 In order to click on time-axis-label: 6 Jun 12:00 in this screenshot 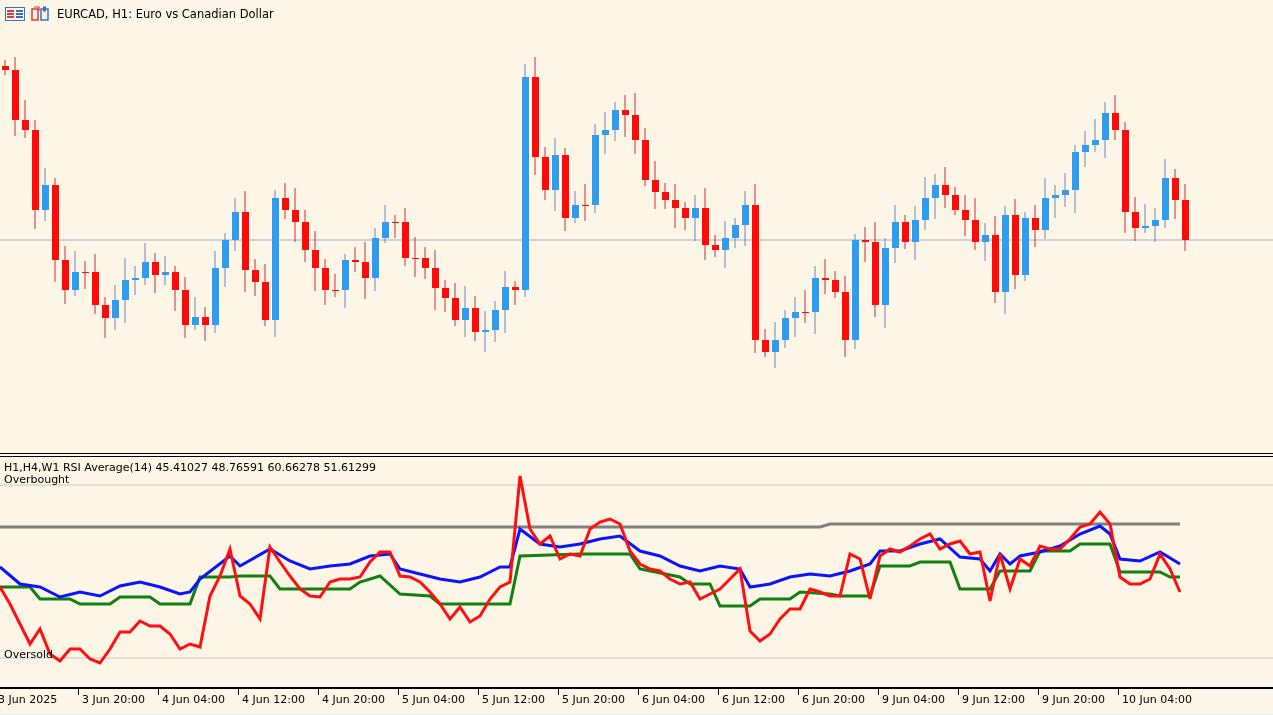, I will do `click(753, 699)`.